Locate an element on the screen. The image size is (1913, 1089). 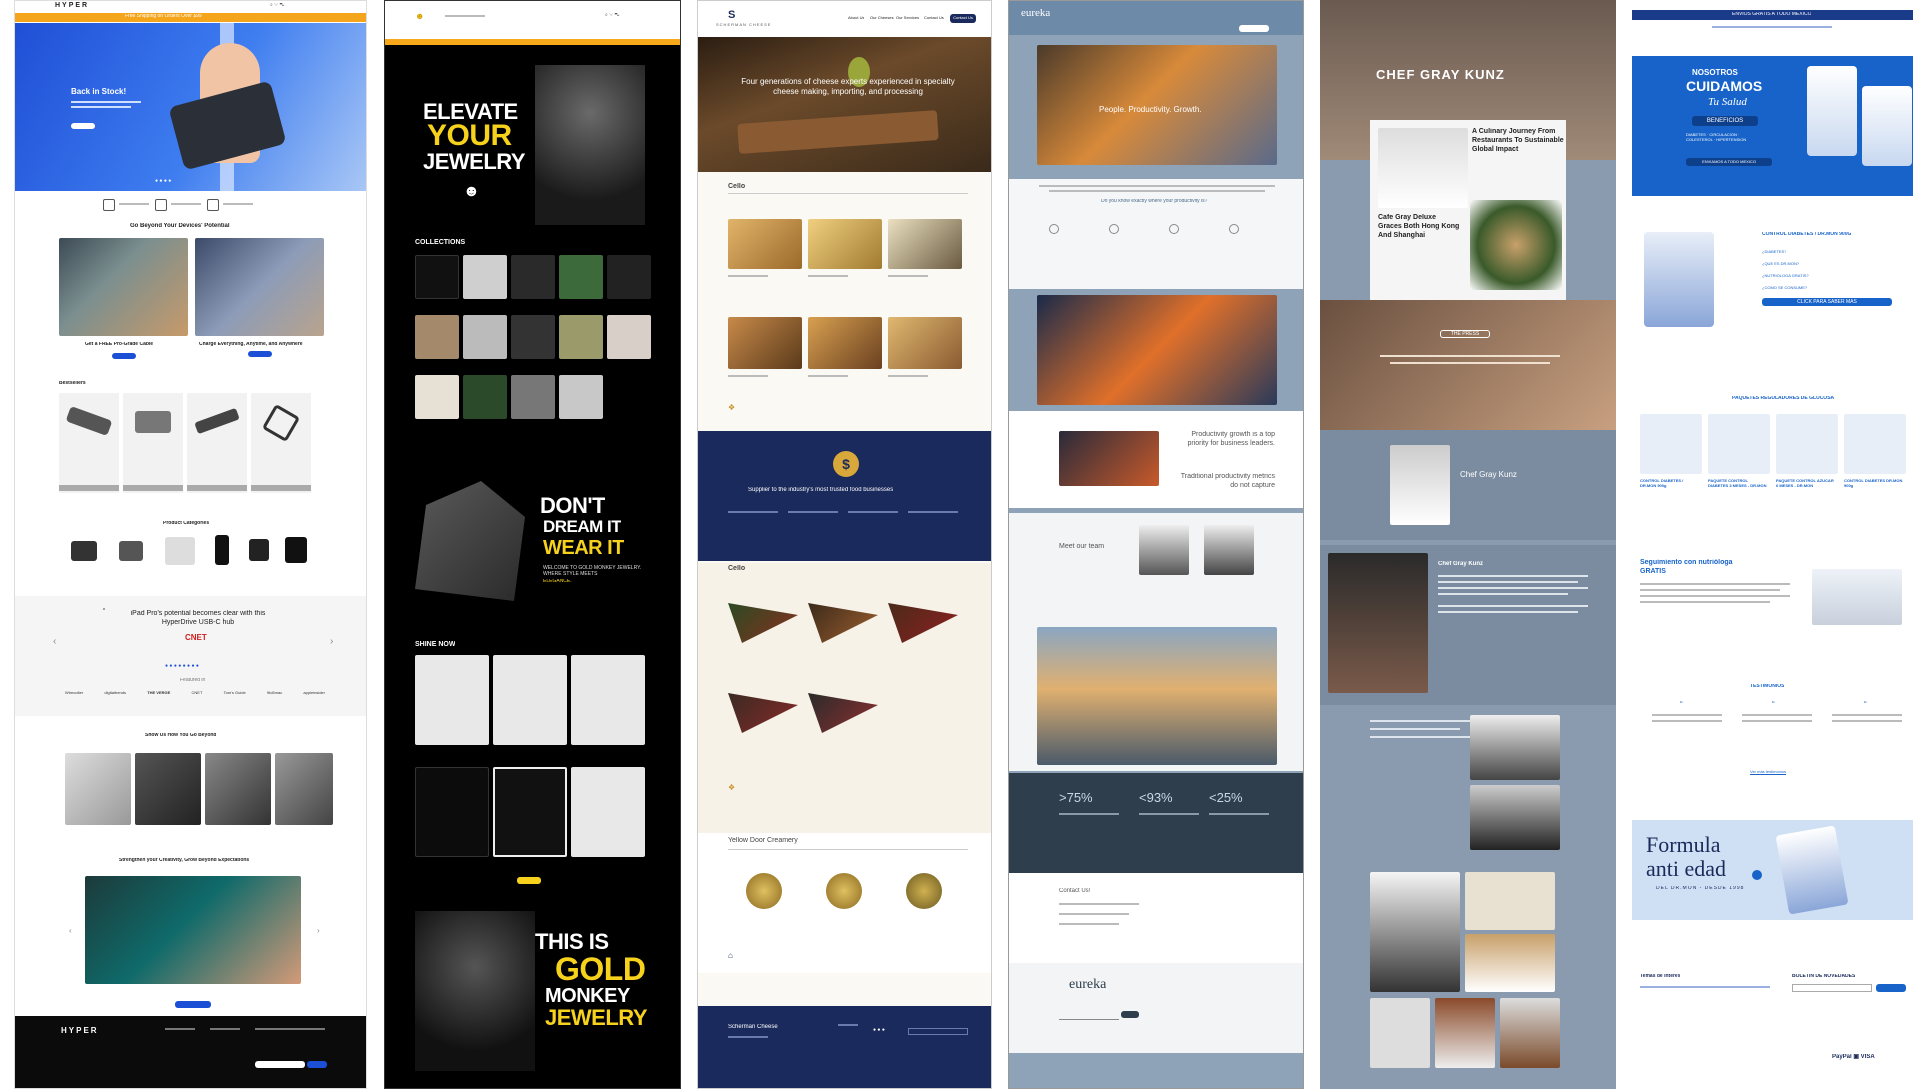
gm-logo-icon: ☻ is located at coordinates (419, 16).